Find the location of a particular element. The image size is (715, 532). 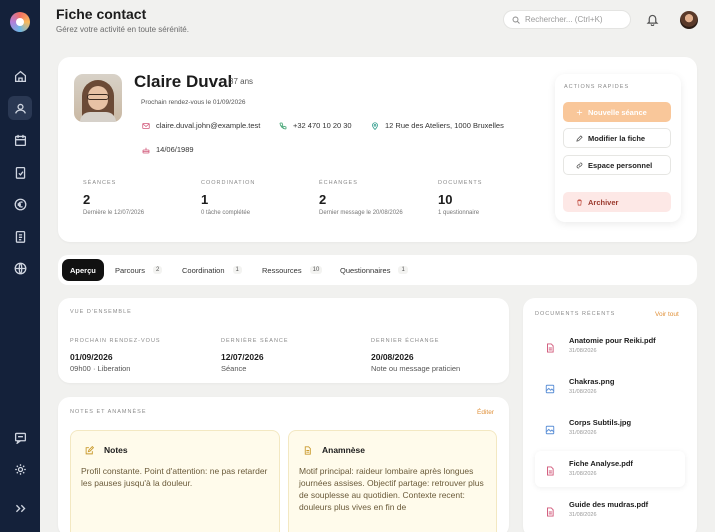

plus-icon is located at coordinates (579, 112).